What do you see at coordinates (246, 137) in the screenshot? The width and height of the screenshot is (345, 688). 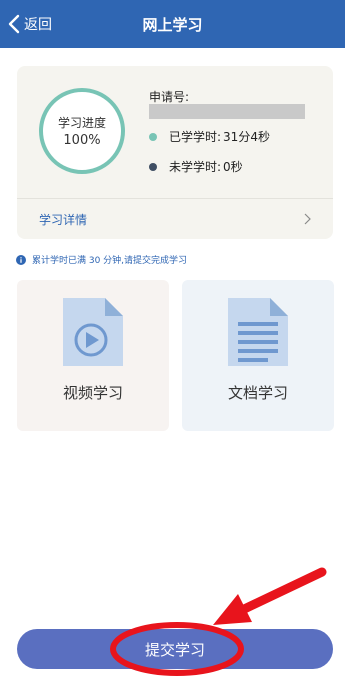 I see `studied-time-value: 31分4秒` at bounding box center [246, 137].